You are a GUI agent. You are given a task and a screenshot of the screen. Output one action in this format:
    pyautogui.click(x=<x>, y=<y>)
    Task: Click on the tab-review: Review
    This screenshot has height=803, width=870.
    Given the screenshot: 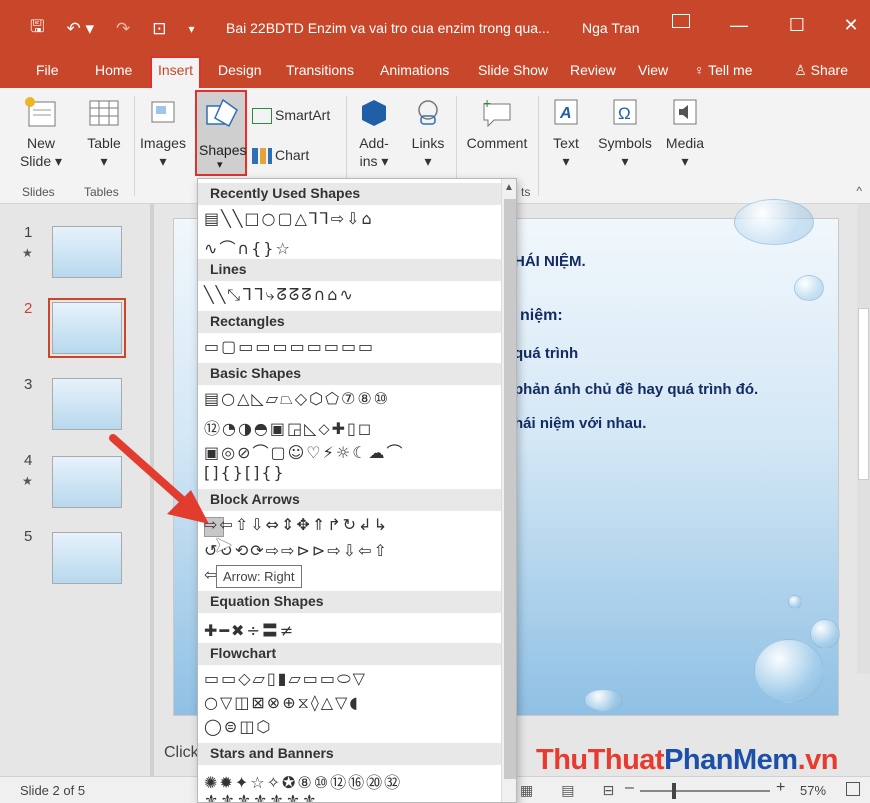 What is the action you would take?
    pyautogui.click(x=593, y=70)
    